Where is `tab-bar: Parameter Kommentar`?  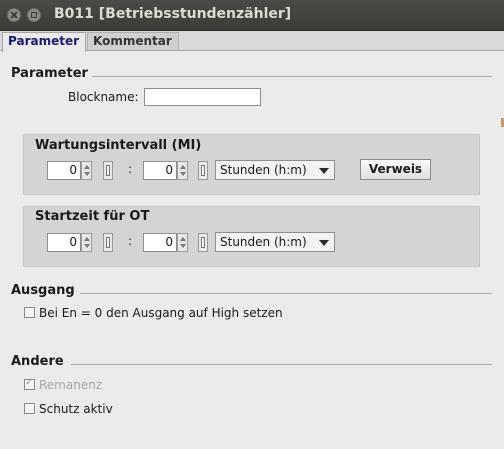
tab-bar: Parameter Kommentar is located at coordinates (252, 41).